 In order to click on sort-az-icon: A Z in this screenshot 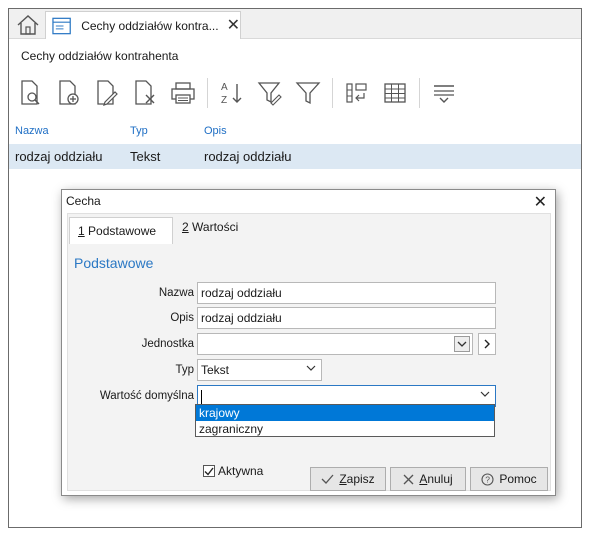, I will do `click(231, 94)`.